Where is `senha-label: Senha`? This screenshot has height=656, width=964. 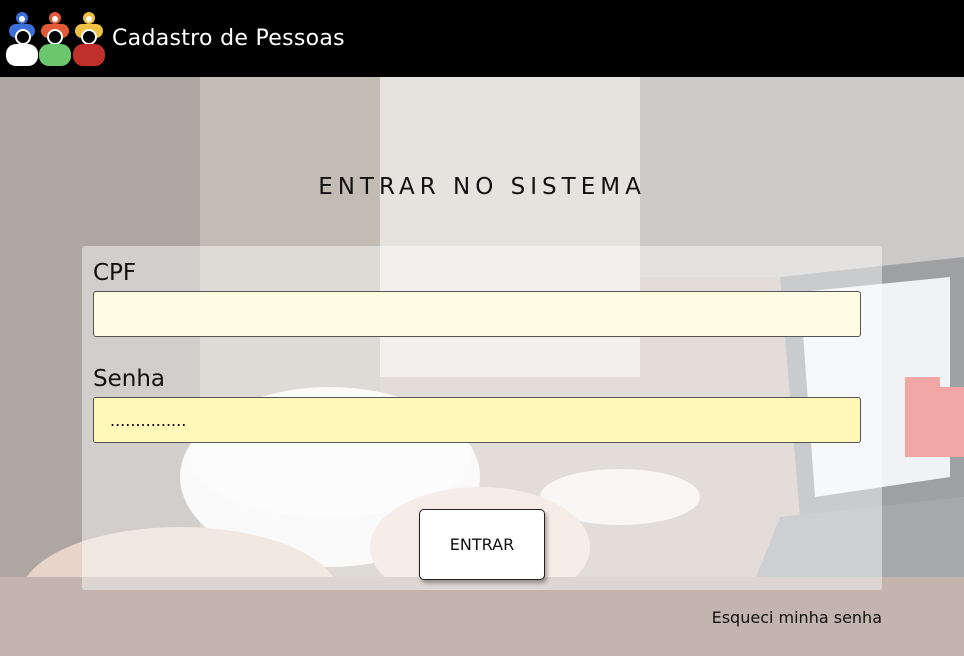
senha-label: Senha is located at coordinates (129, 379).